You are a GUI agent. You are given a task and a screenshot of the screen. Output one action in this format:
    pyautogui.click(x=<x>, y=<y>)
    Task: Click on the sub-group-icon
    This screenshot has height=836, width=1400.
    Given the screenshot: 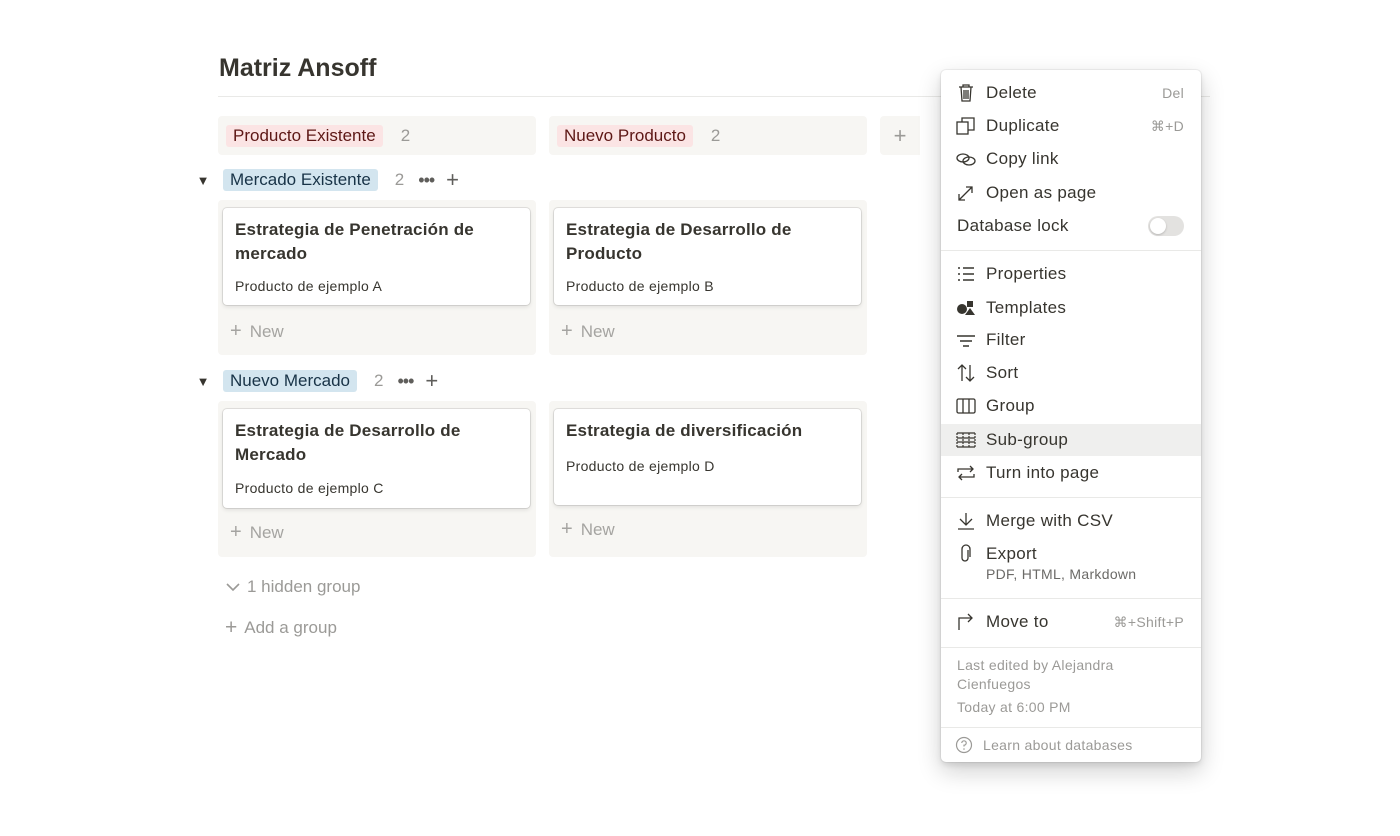 What is the action you would take?
    pyautogui.click(x=966, y=440)
    